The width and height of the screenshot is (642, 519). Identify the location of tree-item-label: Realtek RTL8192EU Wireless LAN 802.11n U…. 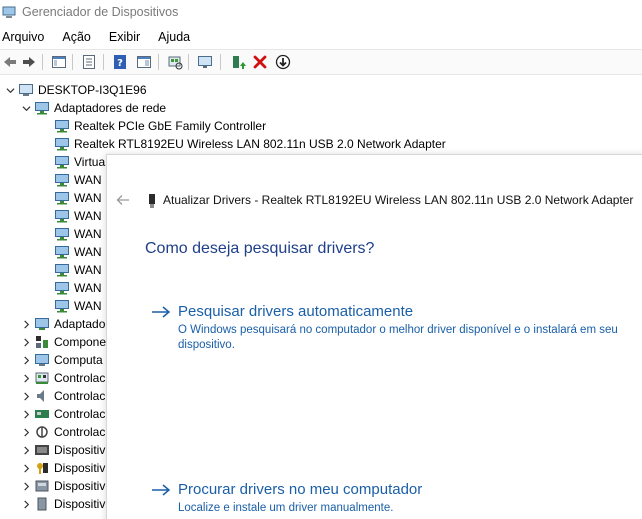
(260, 144).